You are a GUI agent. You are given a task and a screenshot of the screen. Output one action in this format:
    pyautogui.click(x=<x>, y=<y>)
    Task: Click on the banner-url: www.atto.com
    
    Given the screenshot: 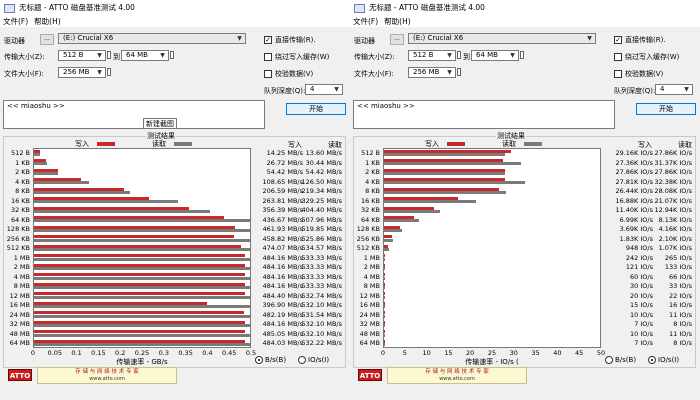 What is the action you would take?
    pyautogui.click(x=457, y=379)
    